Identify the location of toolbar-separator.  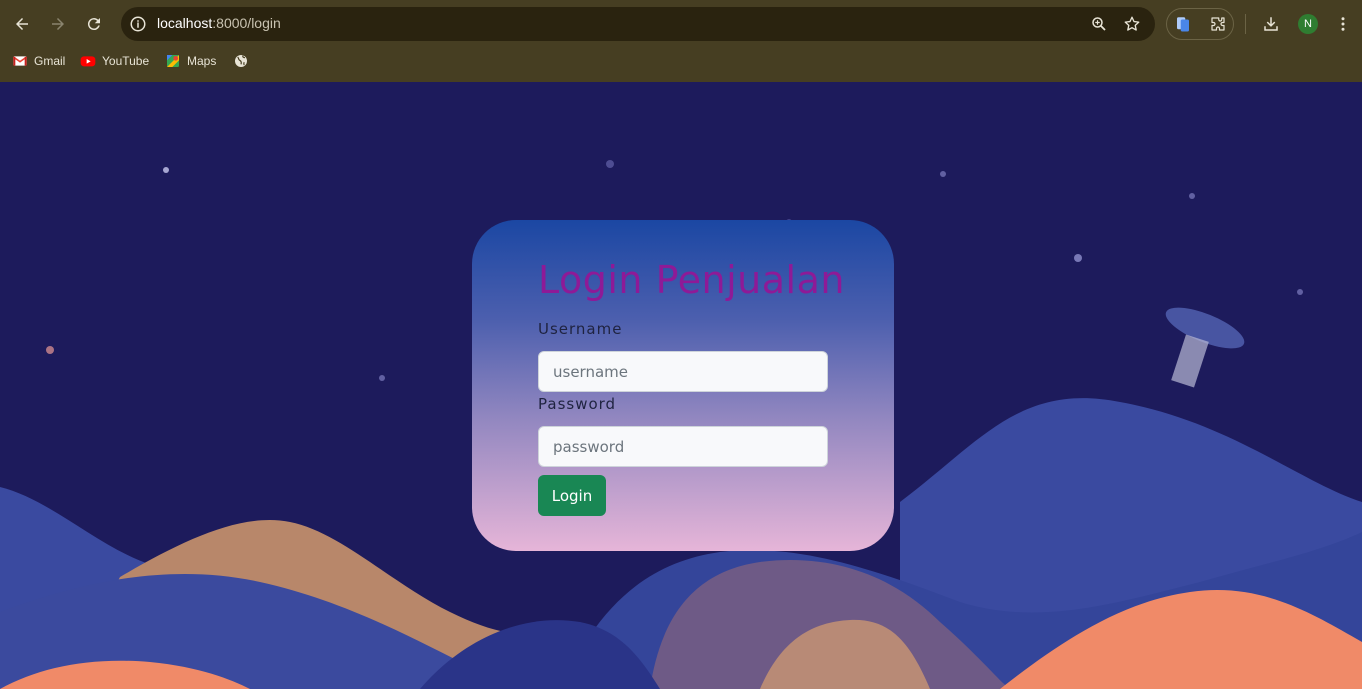
(1245, 24).